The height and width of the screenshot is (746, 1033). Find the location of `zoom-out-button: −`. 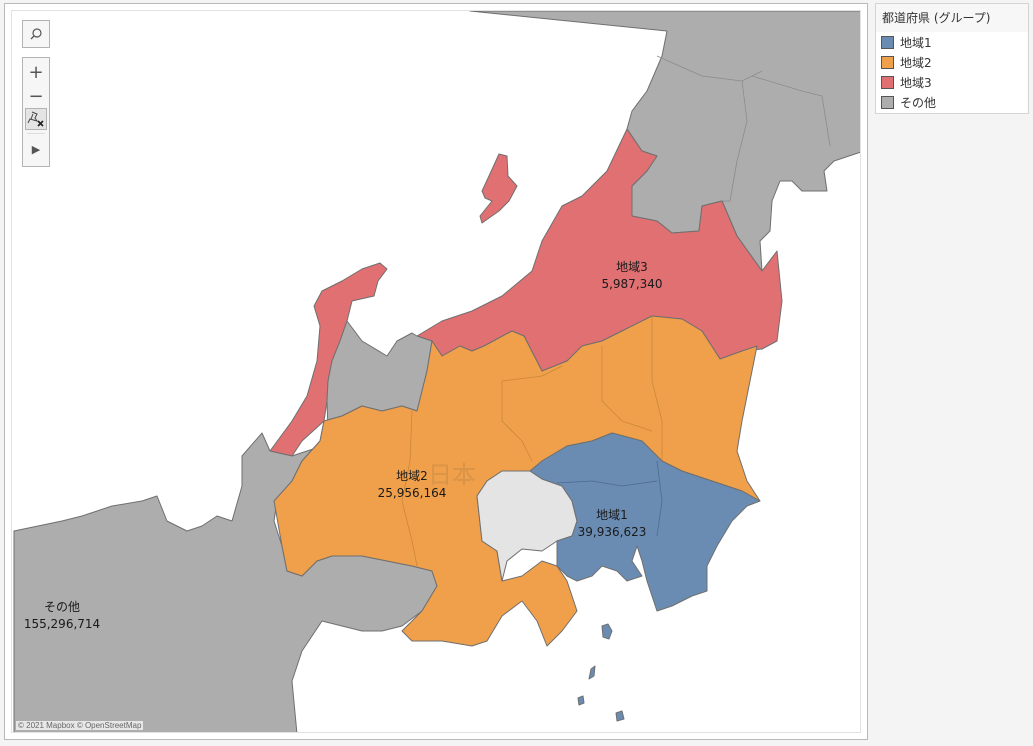

zoom-out-button: − is located at coordinates (36, 96).